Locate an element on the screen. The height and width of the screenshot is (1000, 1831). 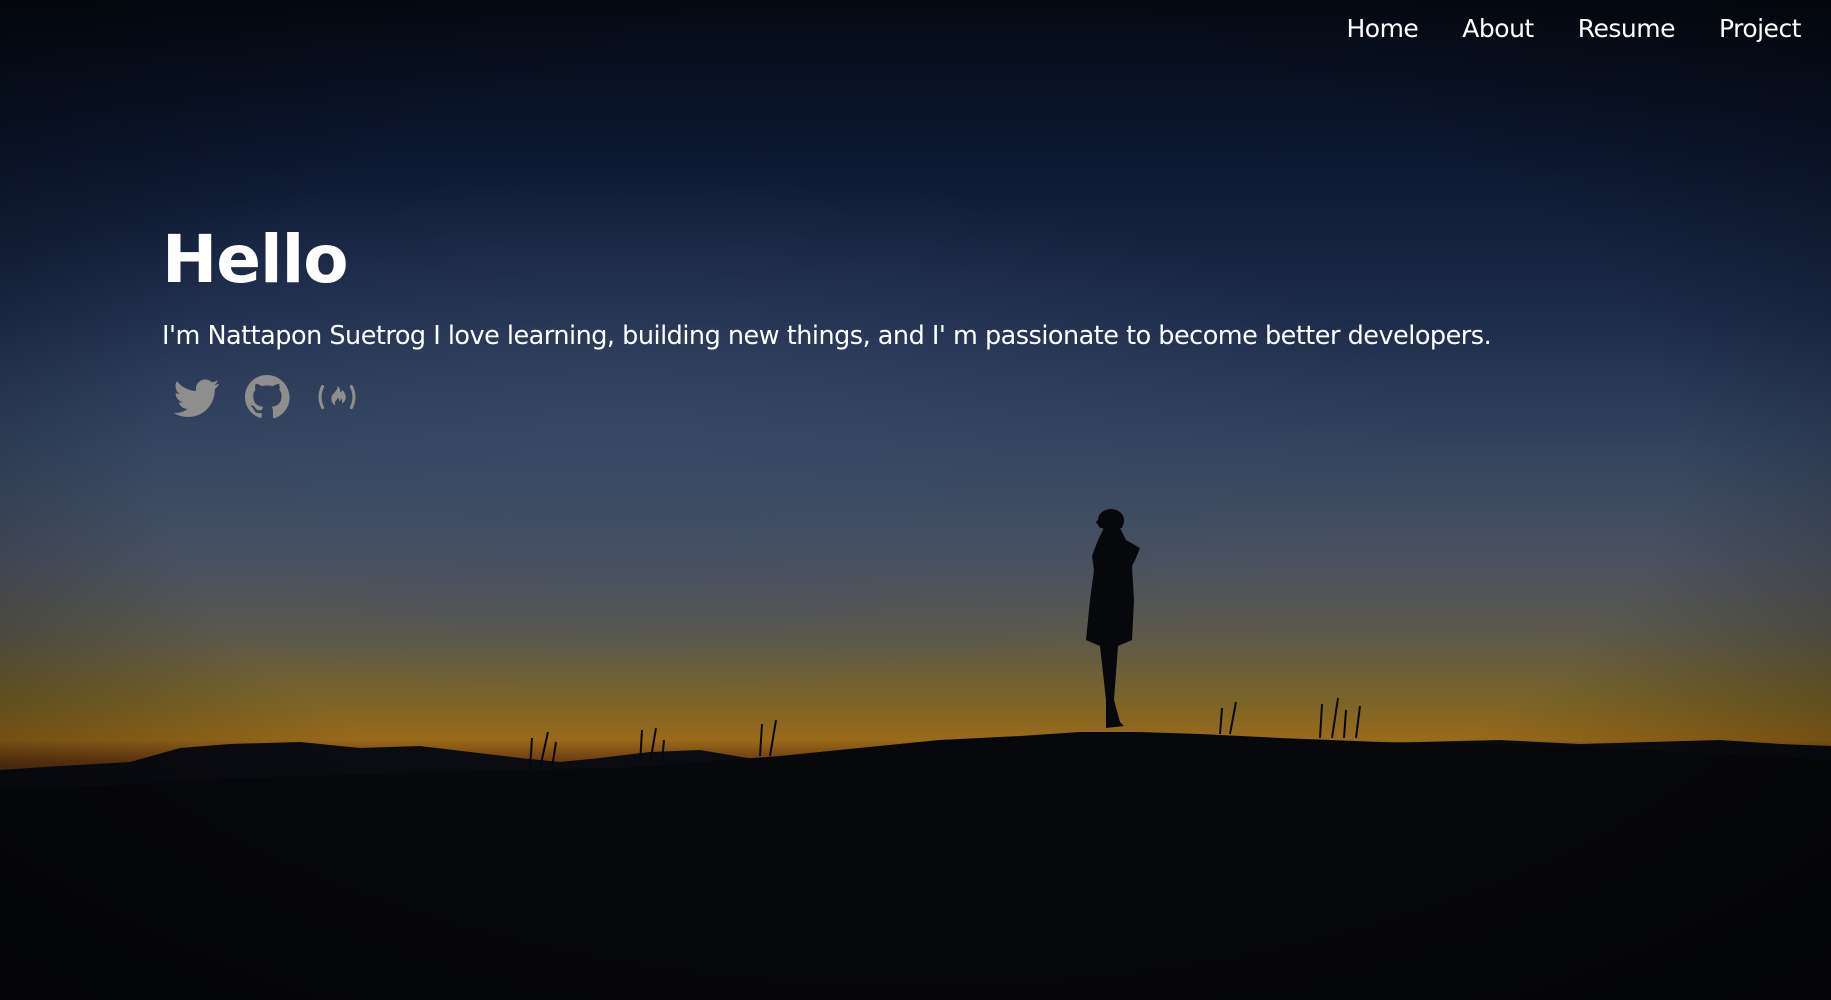
nav-home-link: Home is located at coordinates (1382, 29).